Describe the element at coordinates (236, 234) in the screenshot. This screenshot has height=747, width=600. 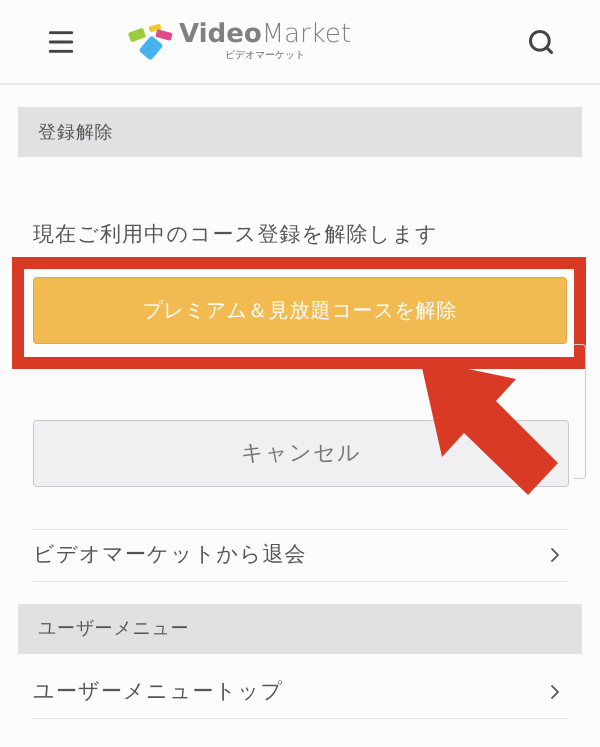
I see `description: 現在ご利用中のコース登録を解除します` at that location.